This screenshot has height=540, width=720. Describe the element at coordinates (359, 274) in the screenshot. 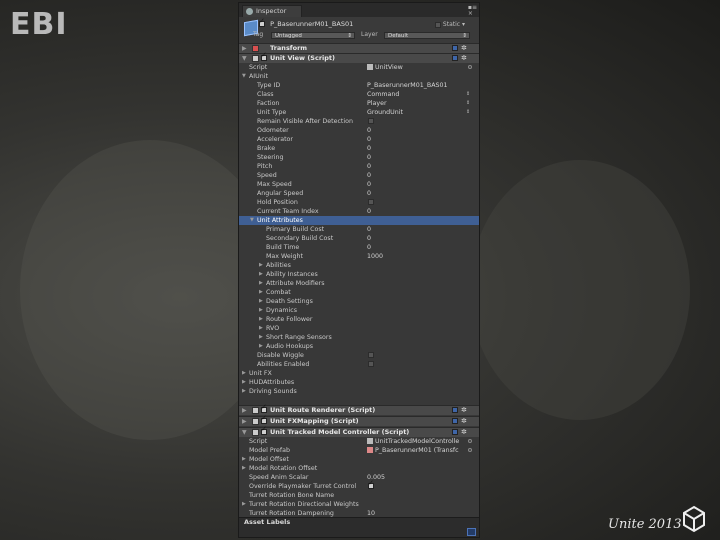

I see `attribute-group-foldout: ▶ Ability Instances` at that location.